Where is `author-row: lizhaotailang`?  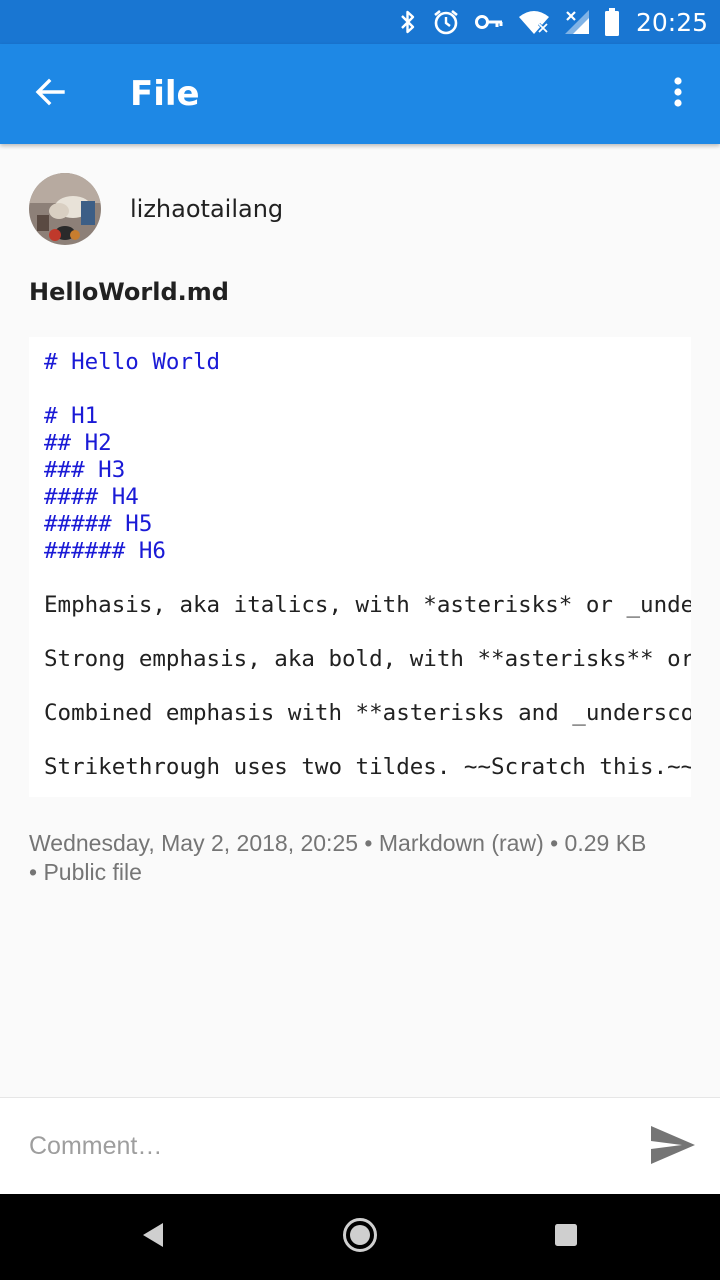 author-row: lizhaotailang is located at coordinates (156, 209).